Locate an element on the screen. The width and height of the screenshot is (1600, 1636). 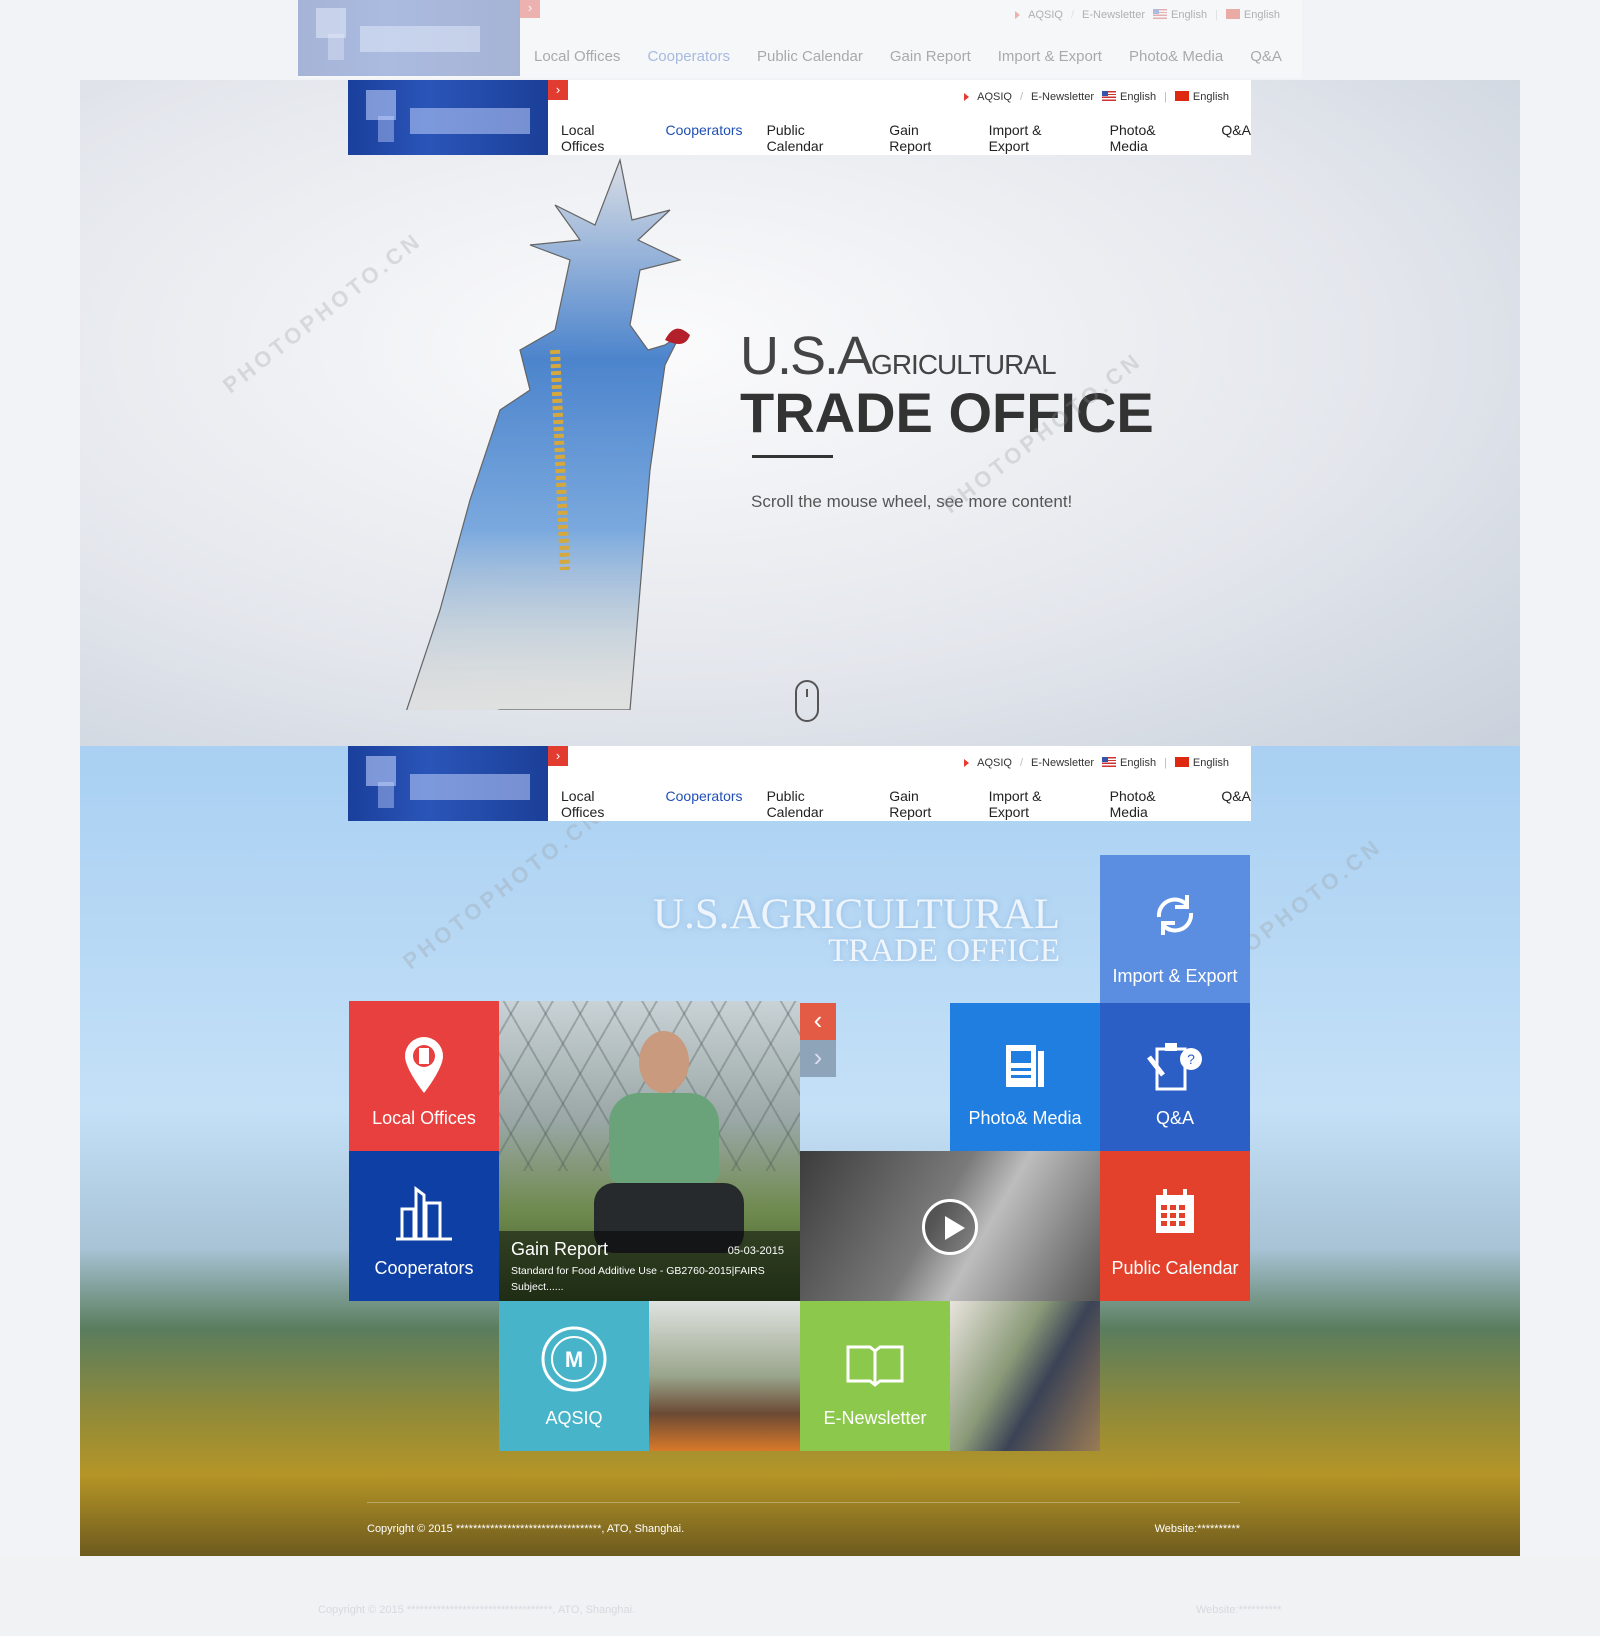
slide-next-button: › is located at coordinates (818, 1058).